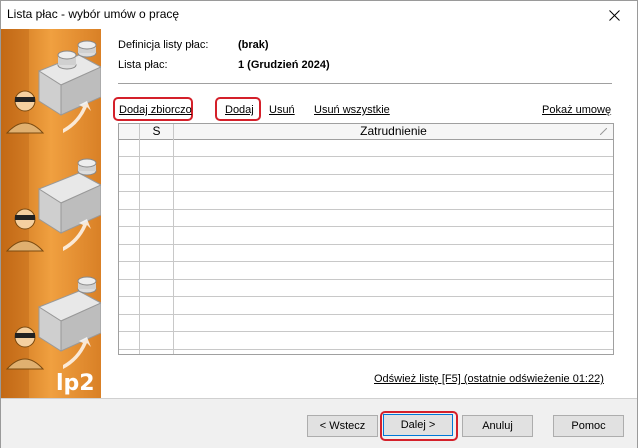  What do you see at coordinates (393, 131) in the screenshot?
I see `column-header-employment: Zatrudnienie` at bounding box center [393, 131].